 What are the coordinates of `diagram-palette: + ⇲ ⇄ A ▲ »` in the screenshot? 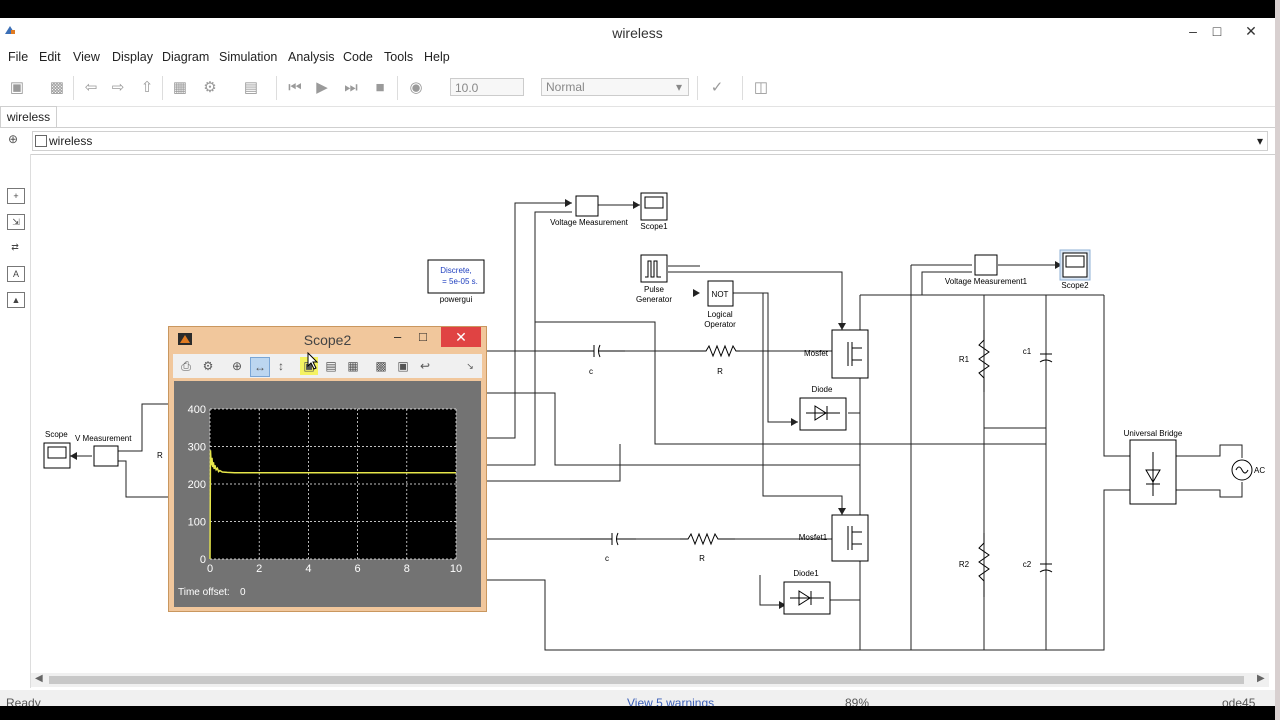 It's located at (15, 427).